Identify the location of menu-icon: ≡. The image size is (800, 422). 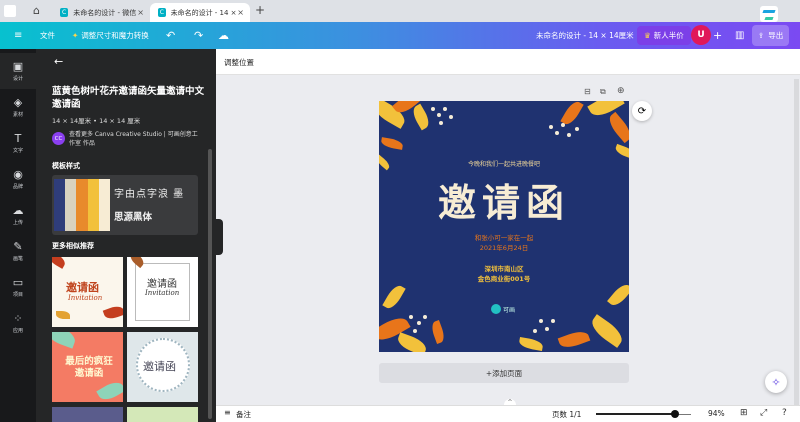
(18, 35).